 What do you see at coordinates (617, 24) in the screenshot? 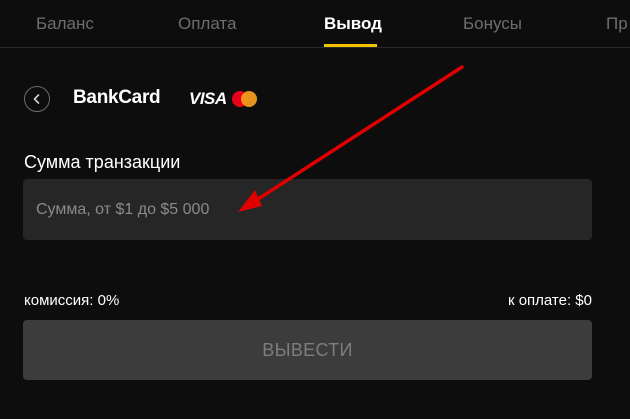
I see `tab-more: Пр` at bounding box center [617, 24].